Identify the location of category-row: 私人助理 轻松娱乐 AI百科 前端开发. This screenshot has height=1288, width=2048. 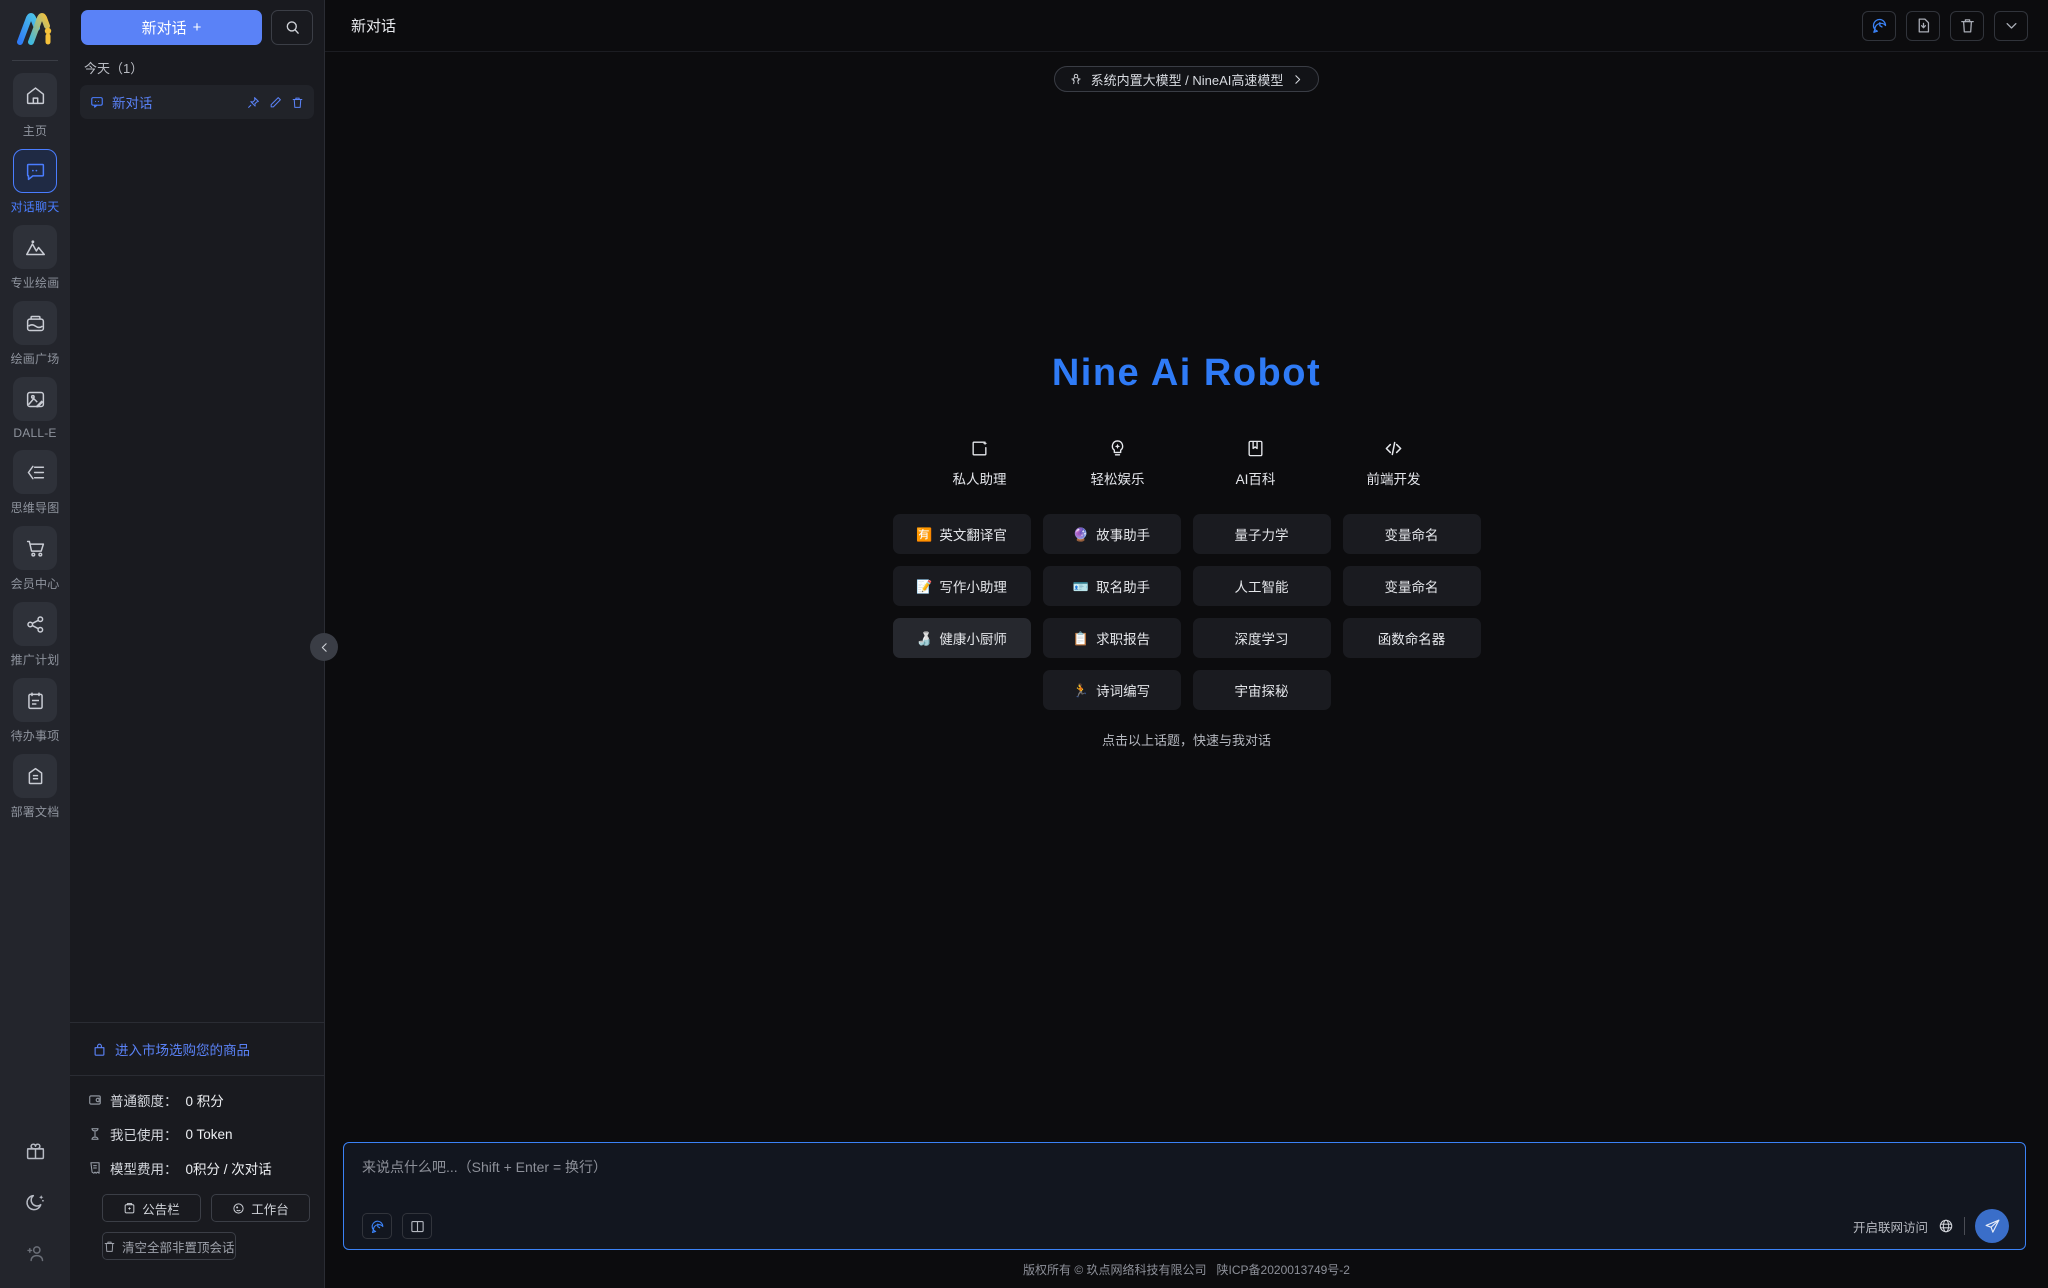
(1187, 462).